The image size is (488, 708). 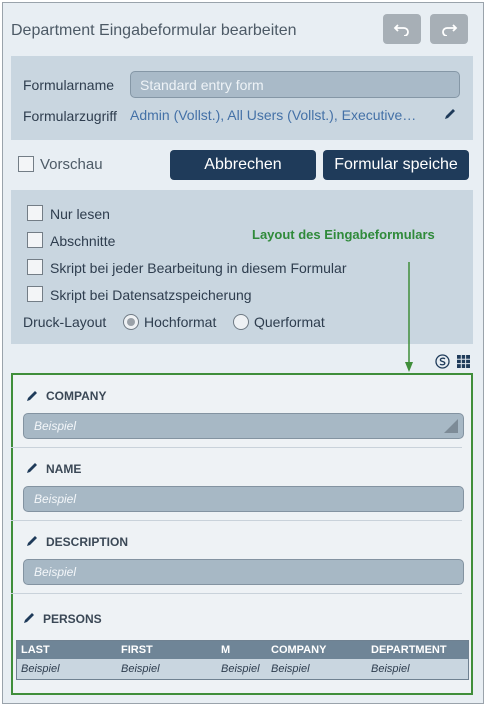 I want to click on form-settings-panel, so click(x=242, y=98).